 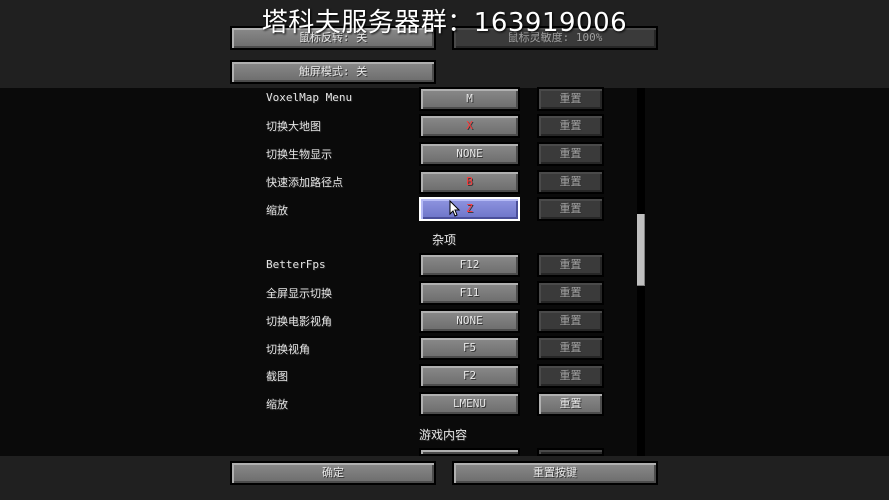 What do you see at coordinates (469, 452) in the screenshot?
I see `keybind-button-partial` at bounding box center [469, 452].